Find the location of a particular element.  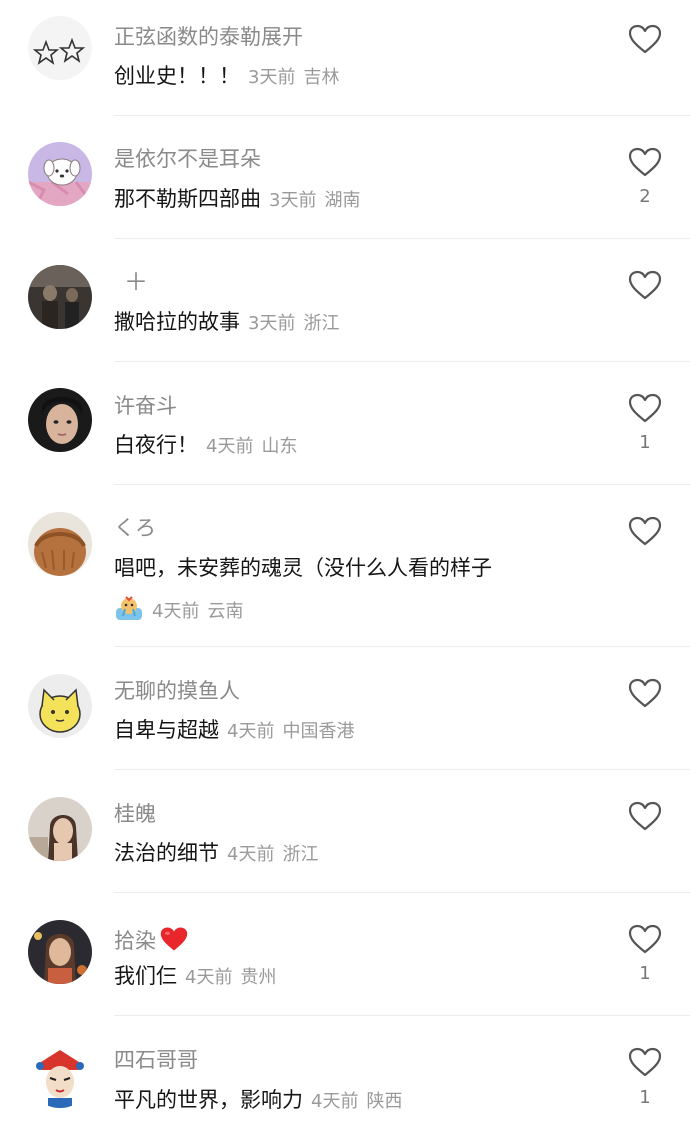

dark-photo-avatar-icon is located at coordinates (60, 297).